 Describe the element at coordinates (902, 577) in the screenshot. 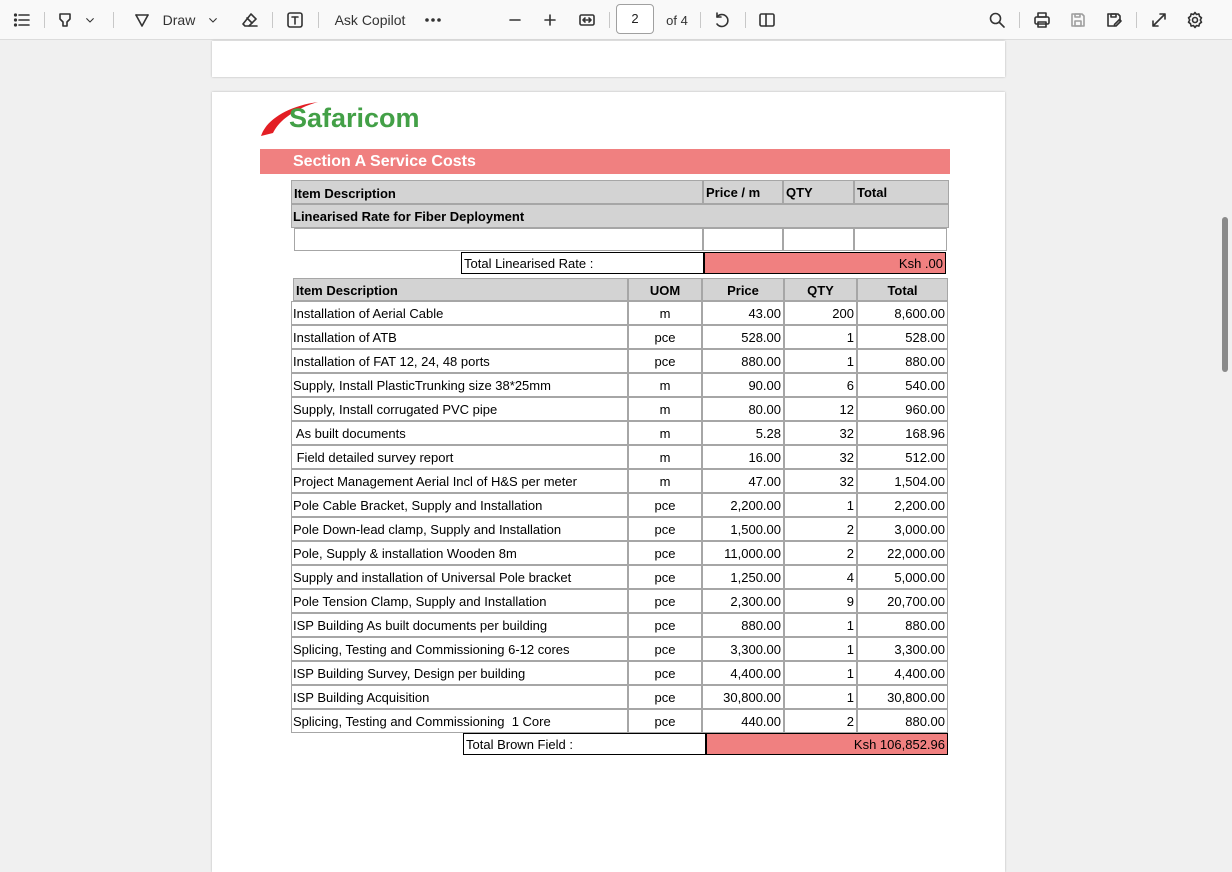

I see `cell-total: 5,000.00` at that location.